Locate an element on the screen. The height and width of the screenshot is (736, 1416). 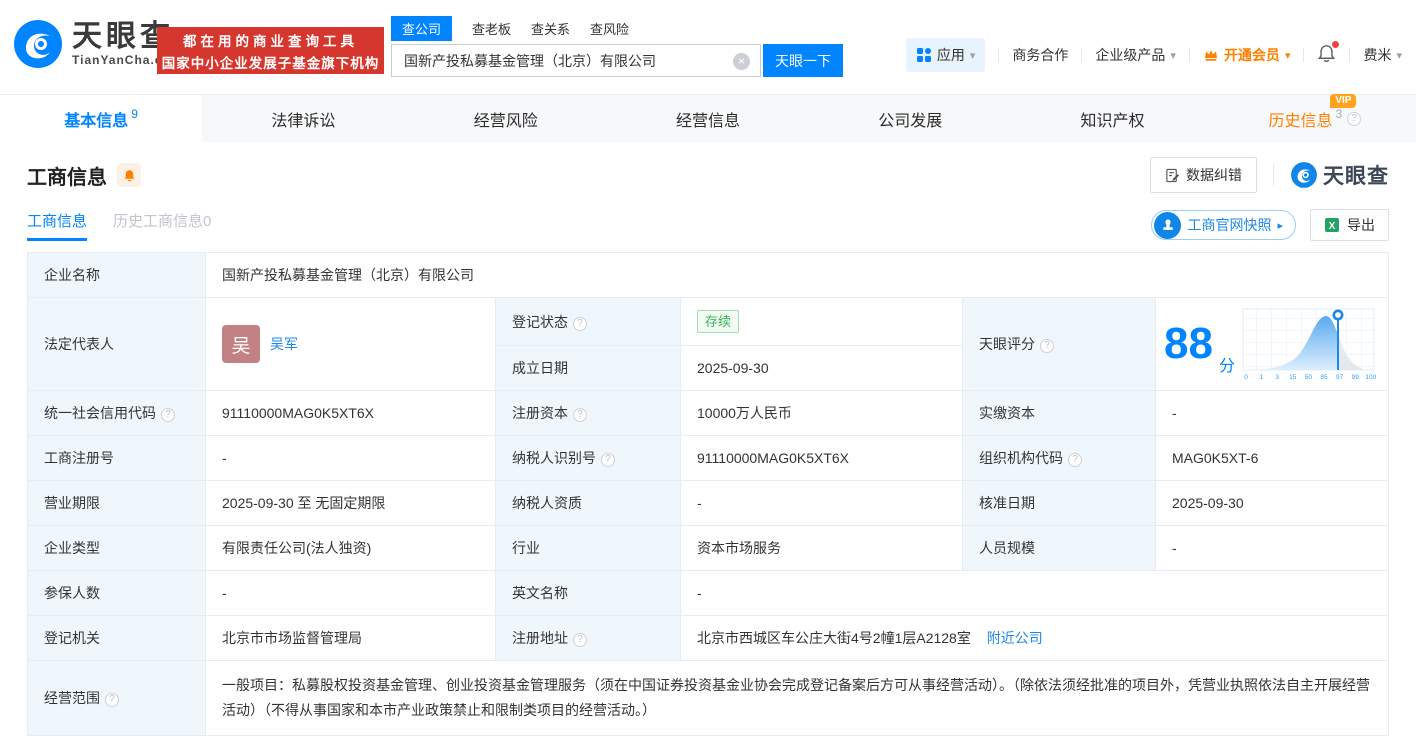
search-input is located at coordinates (576, 60).